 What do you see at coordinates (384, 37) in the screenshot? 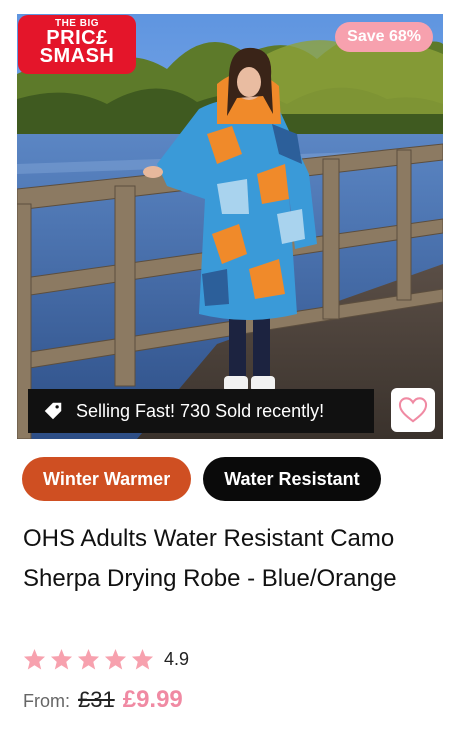
I see `save-badge: Save 68%` at bounding box center [384, 37].